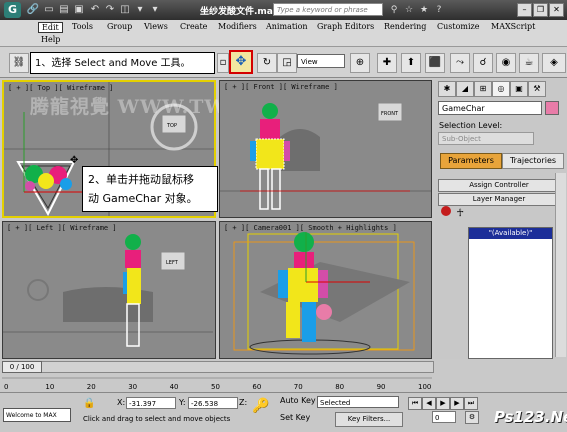  What do you see at coordinates (499, 199) in the screenshot?
I see `layer-manager-rollout: Layer Manager` at bounding box center [499, 199].